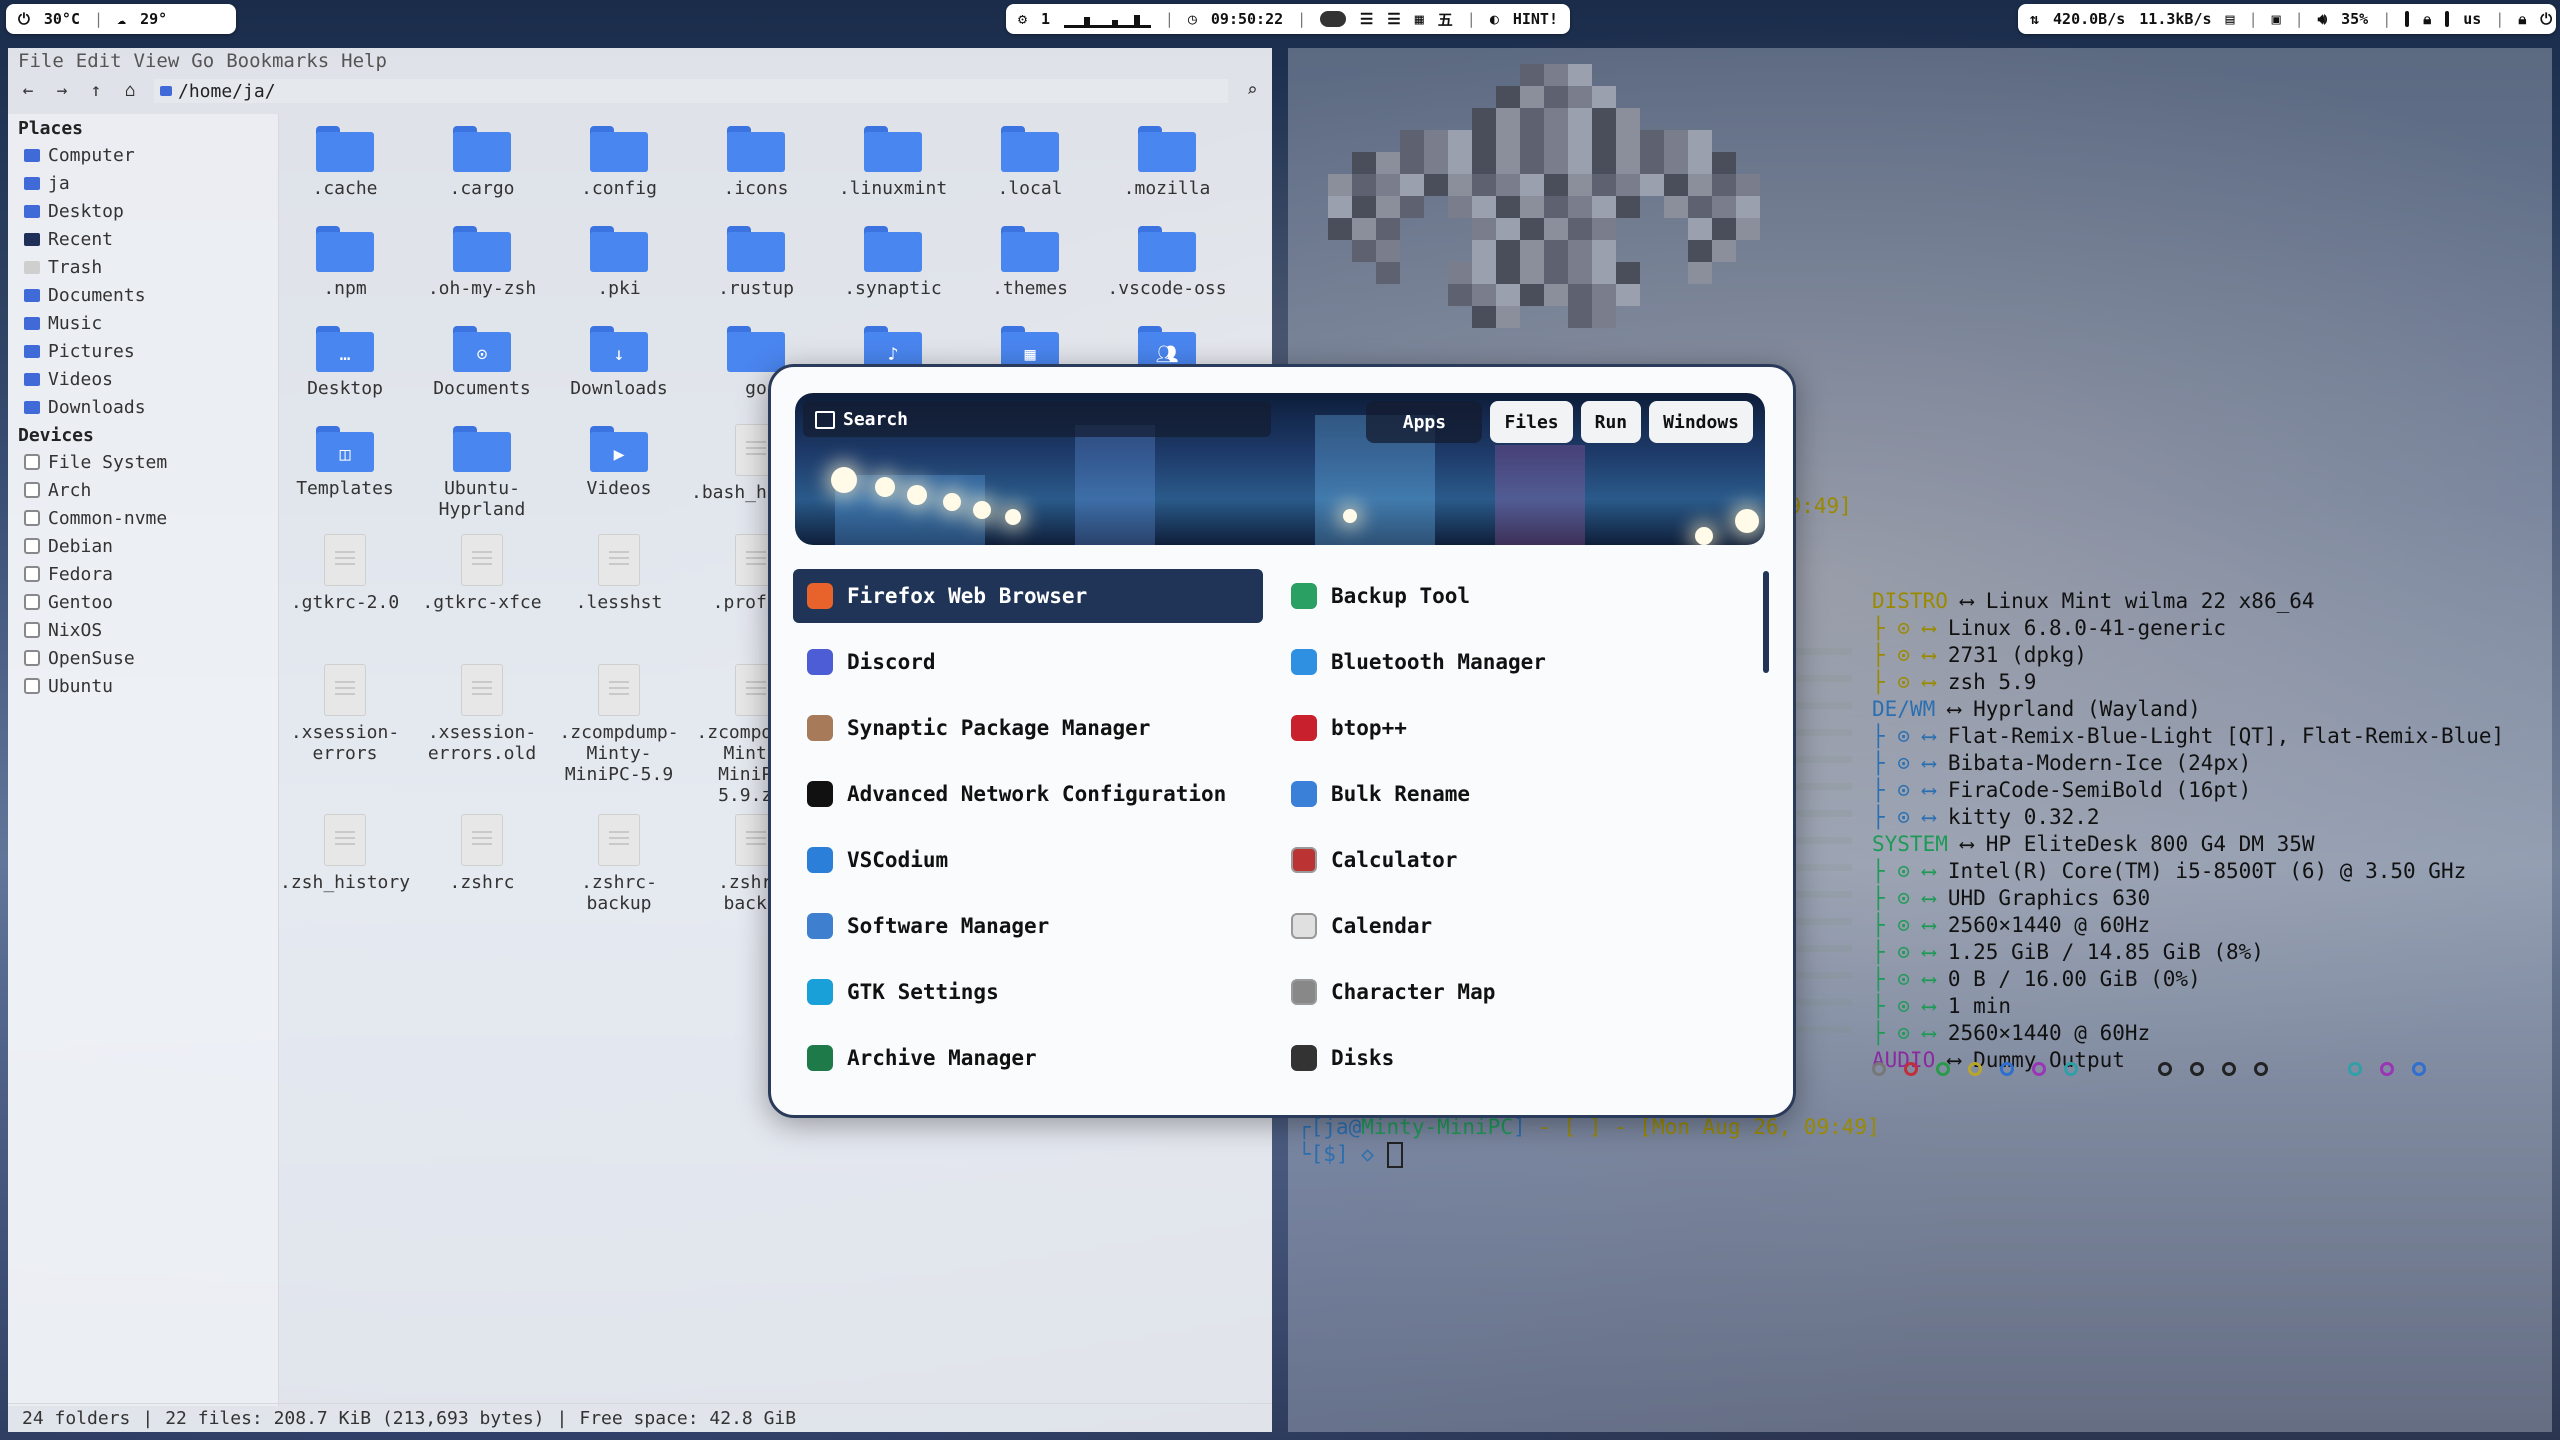 This screenshot has width=2560, height=1440. What do you see at coordinates (619, 158) in the screenshot?
I see `file-item: .config` at bounding box center [619, 158].